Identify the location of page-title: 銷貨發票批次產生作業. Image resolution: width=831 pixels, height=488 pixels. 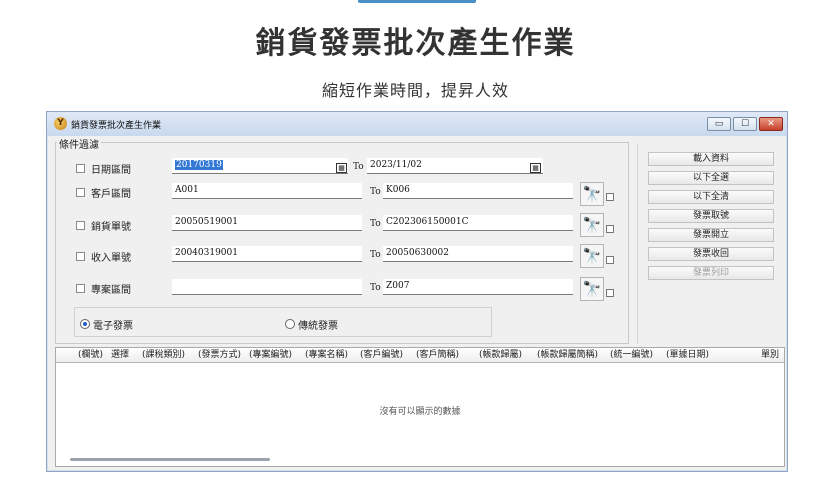
(415, 43).